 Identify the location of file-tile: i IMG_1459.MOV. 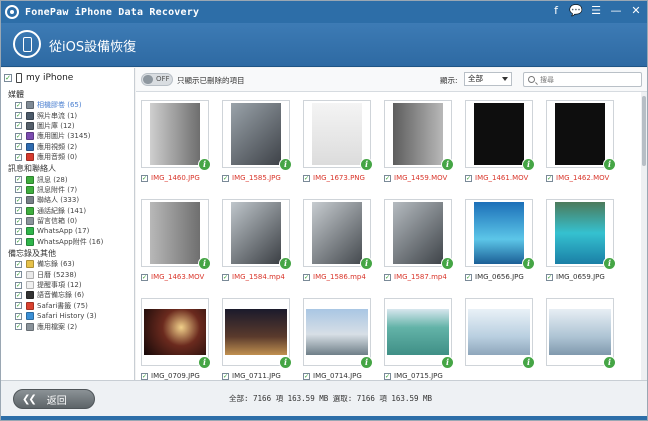
(421, 142).